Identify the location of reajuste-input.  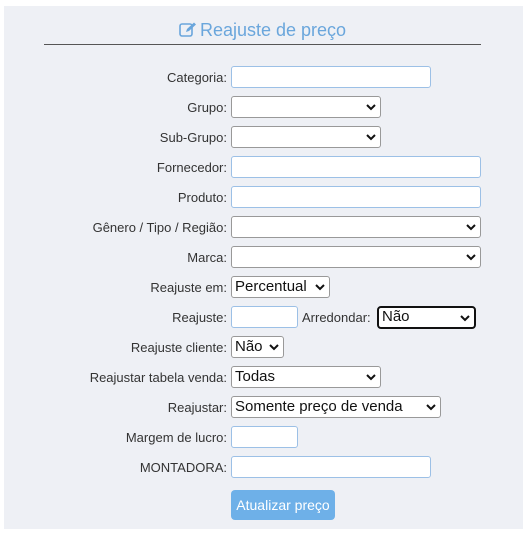
(264, 317).